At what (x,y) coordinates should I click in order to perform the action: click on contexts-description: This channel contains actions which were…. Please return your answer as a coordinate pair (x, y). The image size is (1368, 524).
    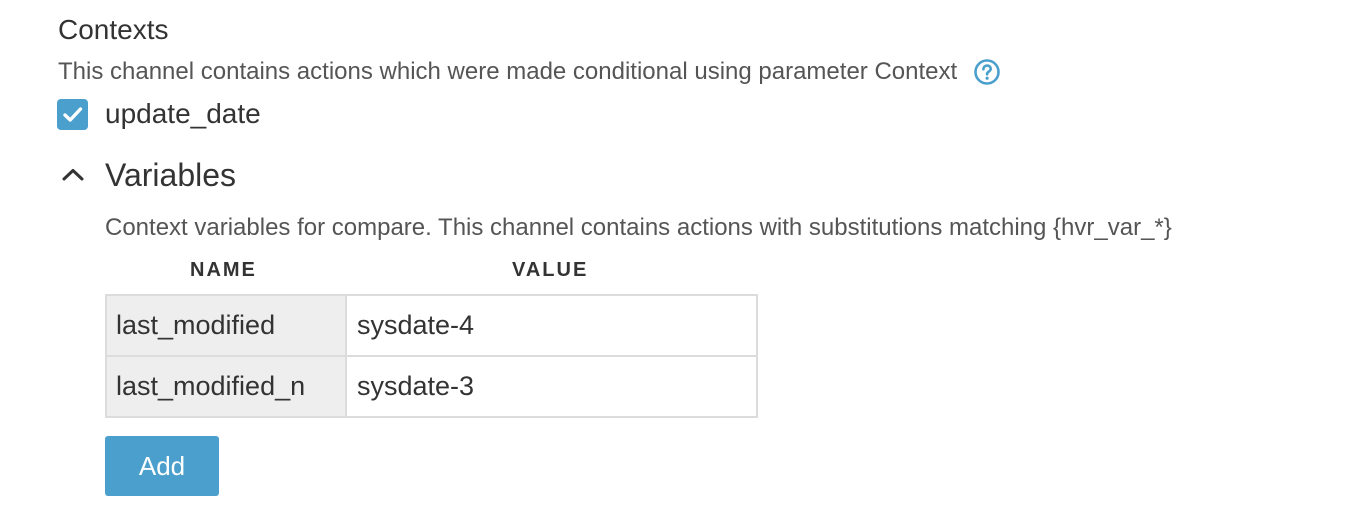
    Looking at the image, I should click on (508, 71).